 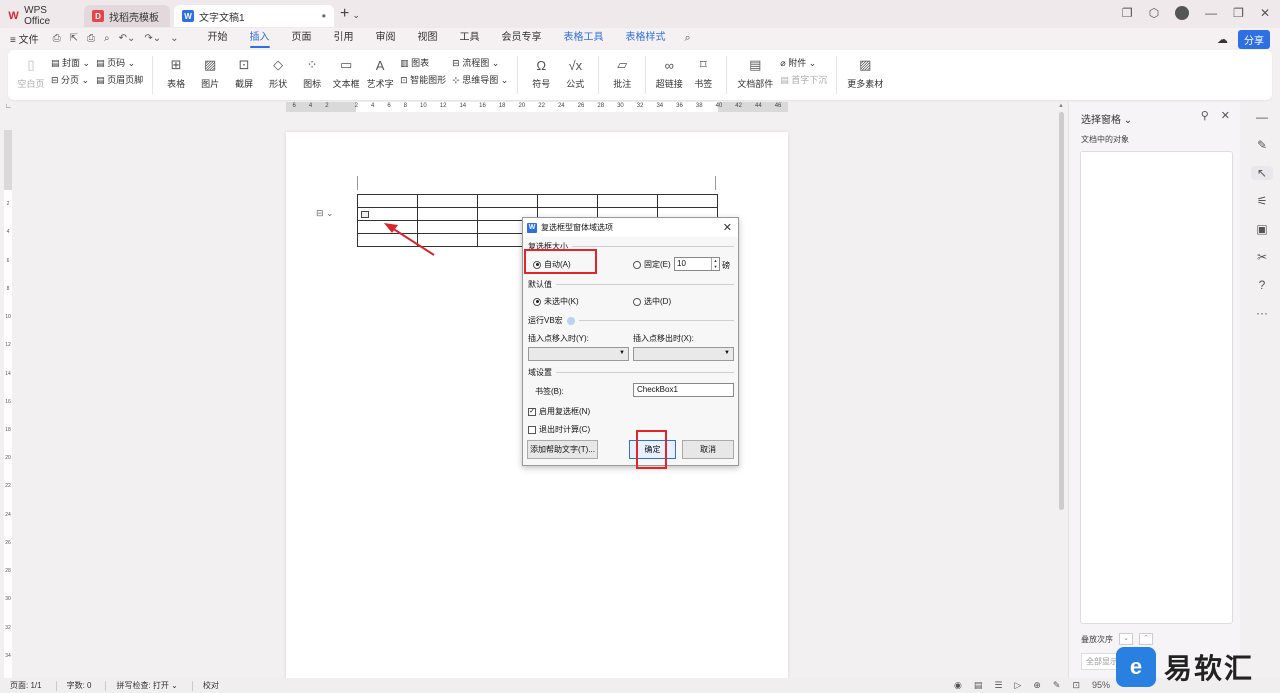 What do you see at coordinates (622, 73) in the screenshot?
I see `comment-button: ▱ 批注` at bounding box center [622, 73].